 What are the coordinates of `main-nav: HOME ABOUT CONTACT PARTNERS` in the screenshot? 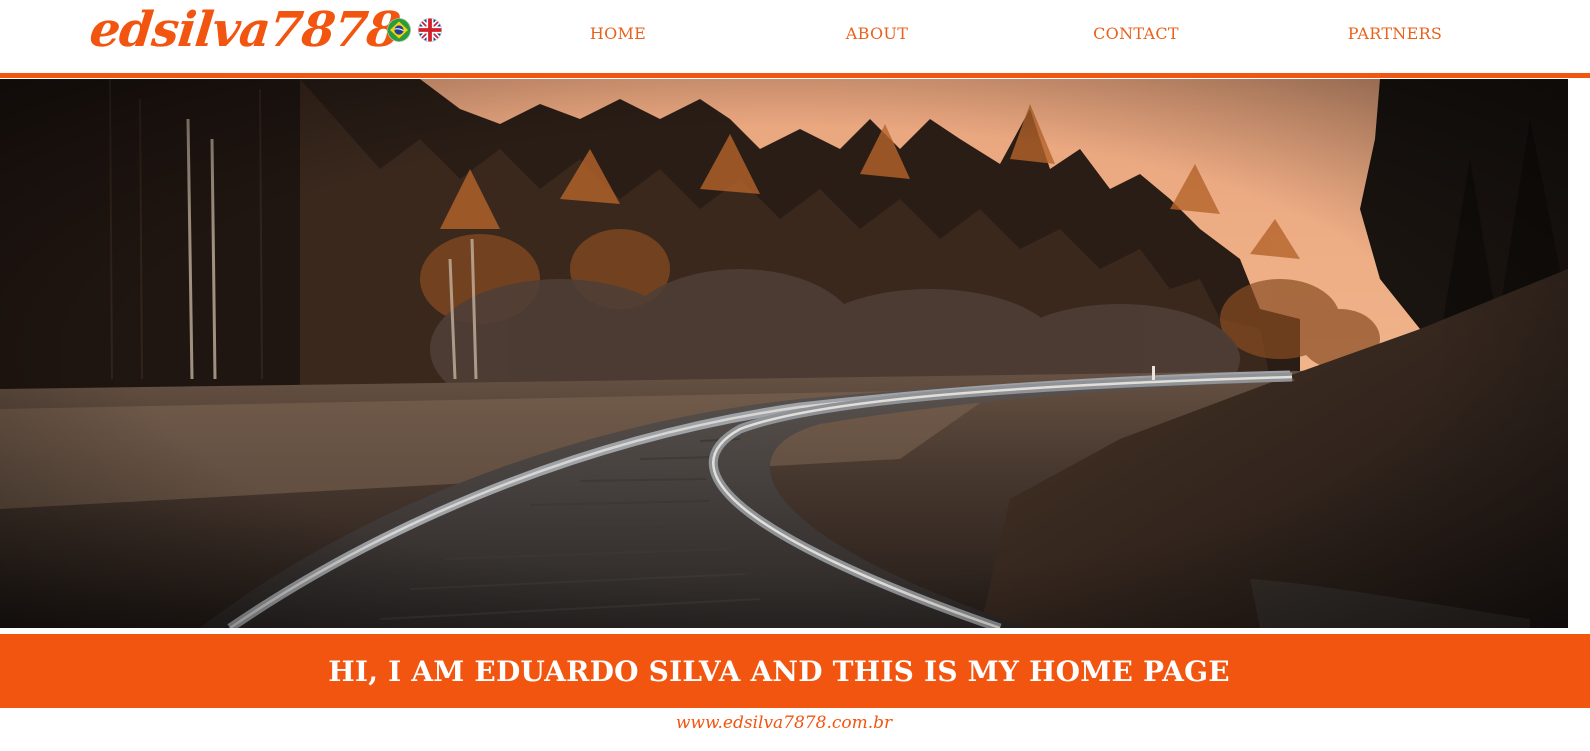 It's located at (795, 36).